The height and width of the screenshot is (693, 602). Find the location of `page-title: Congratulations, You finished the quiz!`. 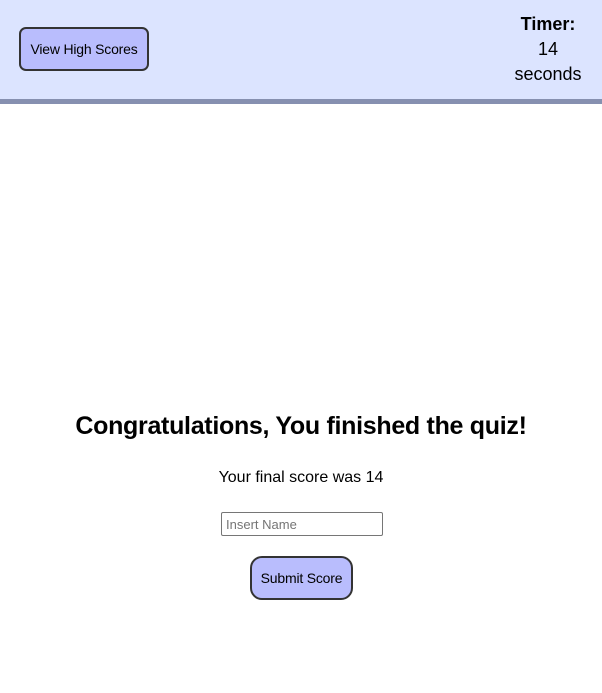

page-title: Congratulations, You finished the quiz! is located at coordinates (301, 426).